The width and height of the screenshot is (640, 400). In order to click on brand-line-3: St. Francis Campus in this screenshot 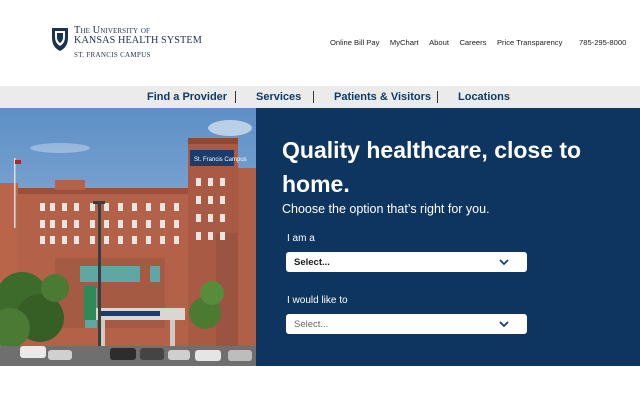, I will do `click(112, 55)`.